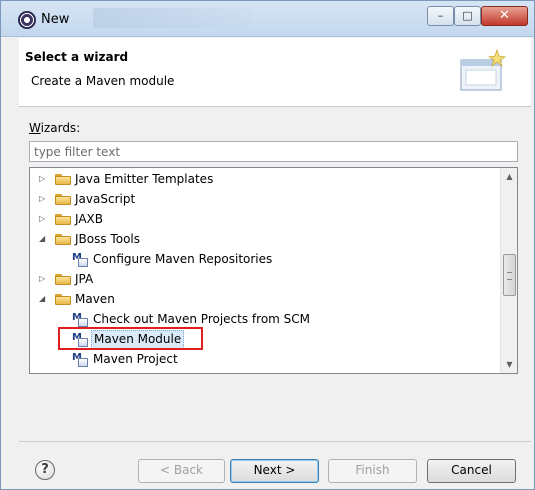  What do you see at coordinates (275, 441) in the screenshot?
I see `button-bar-separator` at bounding box center [275, 441].